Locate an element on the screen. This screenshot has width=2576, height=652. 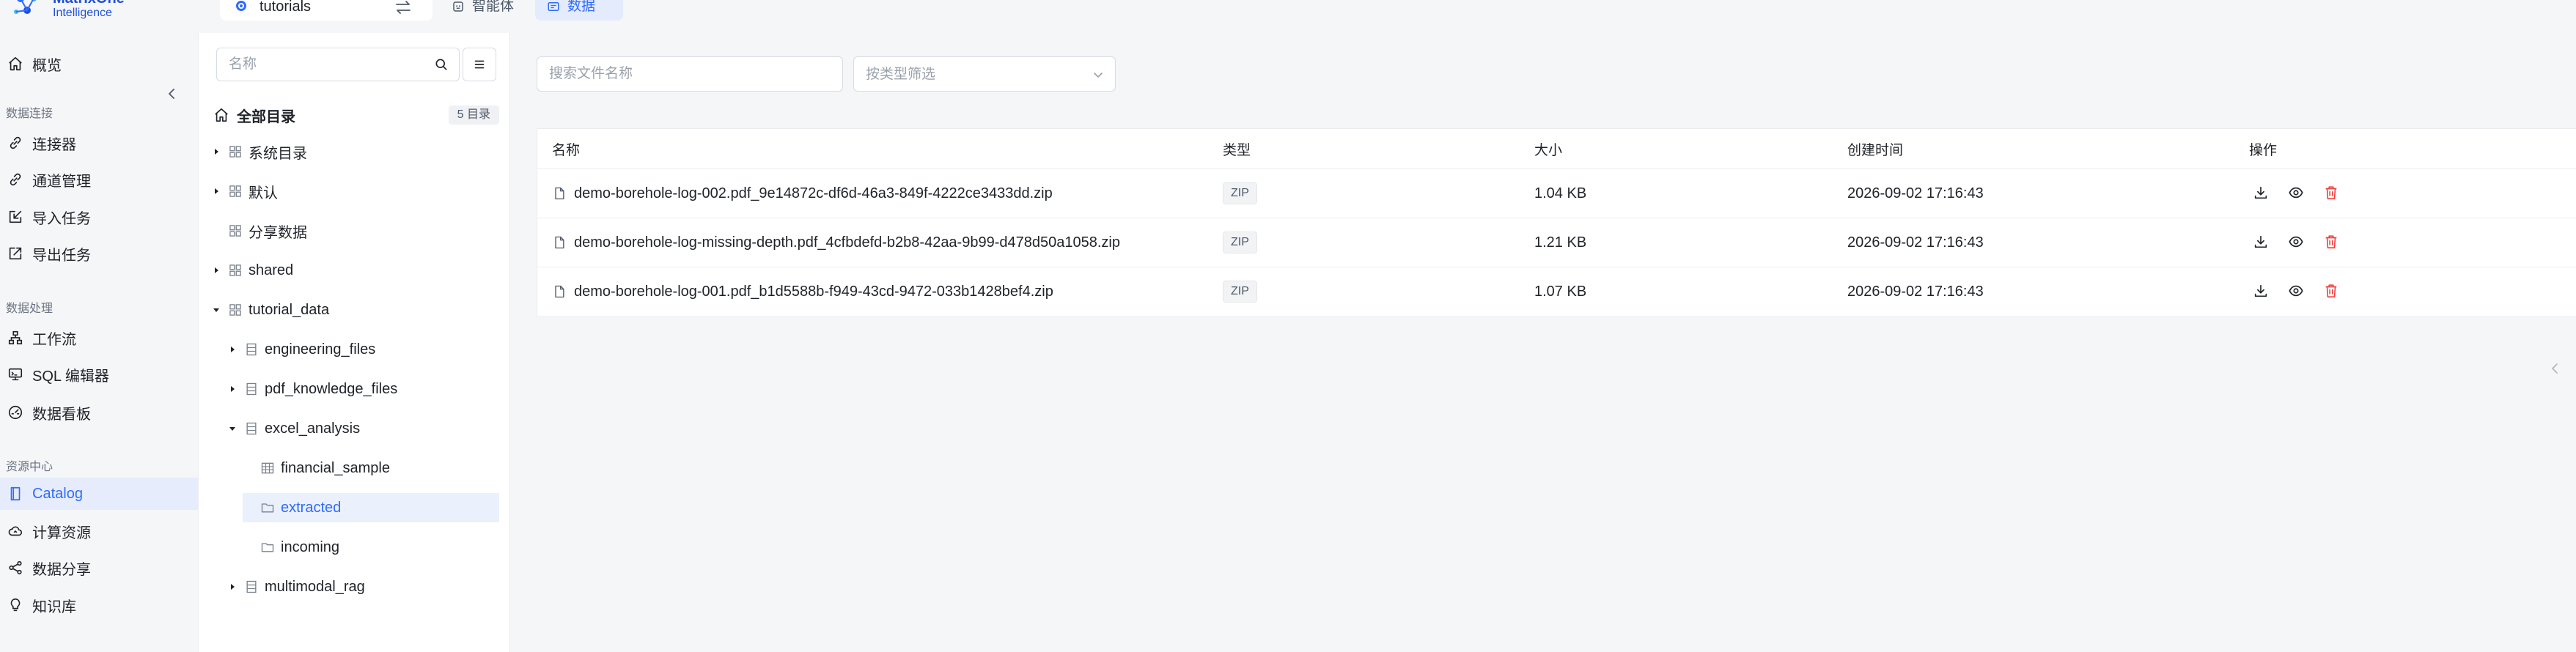
workspace-name: tutorials is located at coordinates (286, 7).